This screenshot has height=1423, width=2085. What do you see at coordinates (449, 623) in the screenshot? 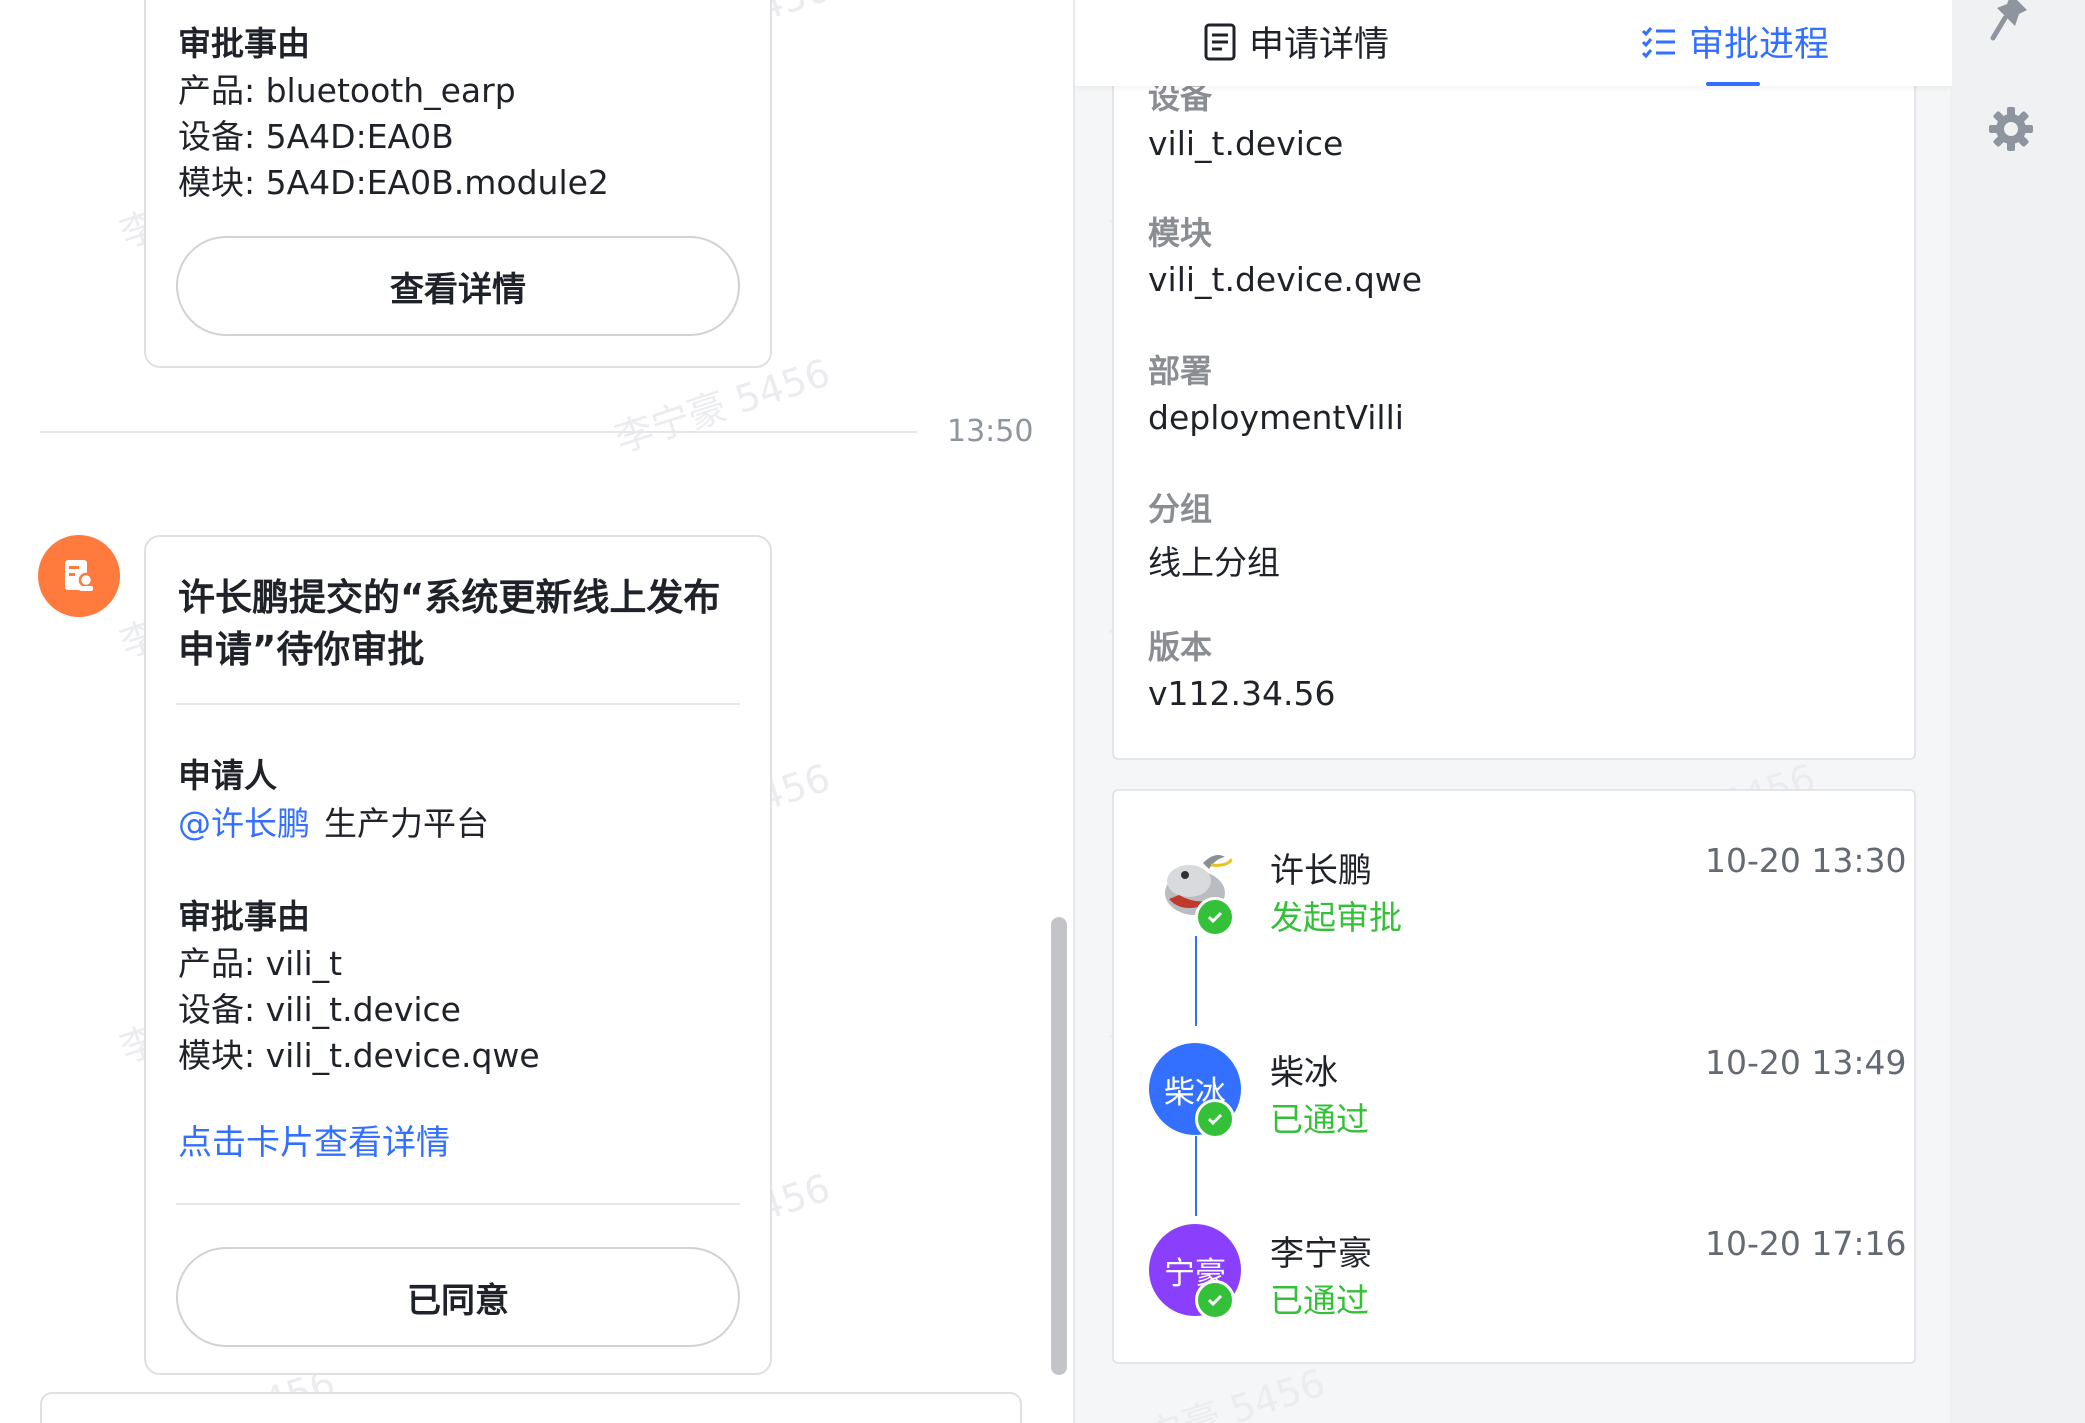
I see `approval-card-title: 许长鹏提交的“系统更新线上发布申请”待你审批` at bounding box center [449, 623].